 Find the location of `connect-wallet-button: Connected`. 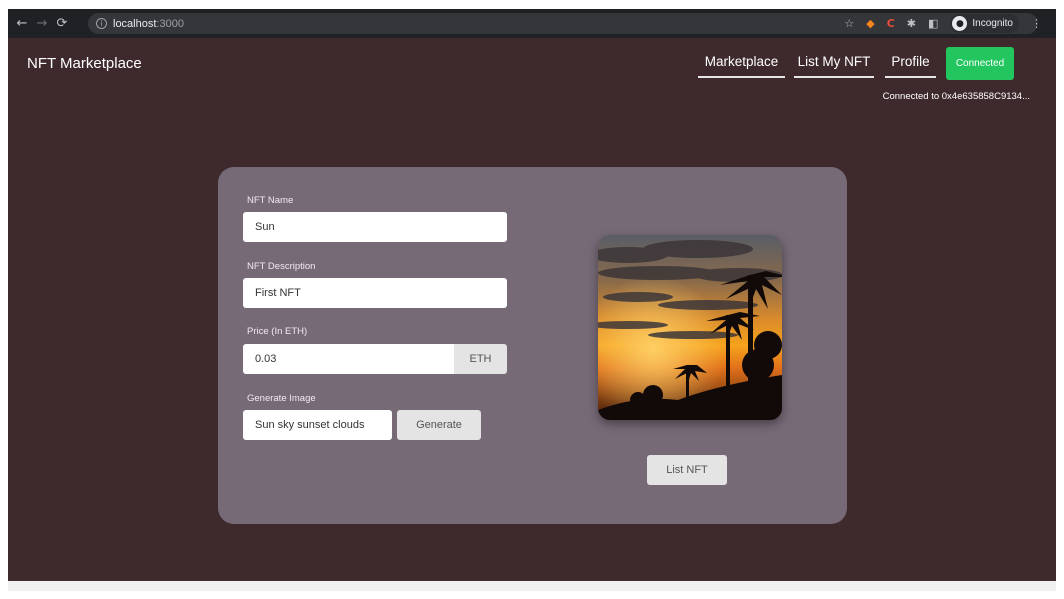

connect-wallet-button: Connected is located at coordinates (980, 63).